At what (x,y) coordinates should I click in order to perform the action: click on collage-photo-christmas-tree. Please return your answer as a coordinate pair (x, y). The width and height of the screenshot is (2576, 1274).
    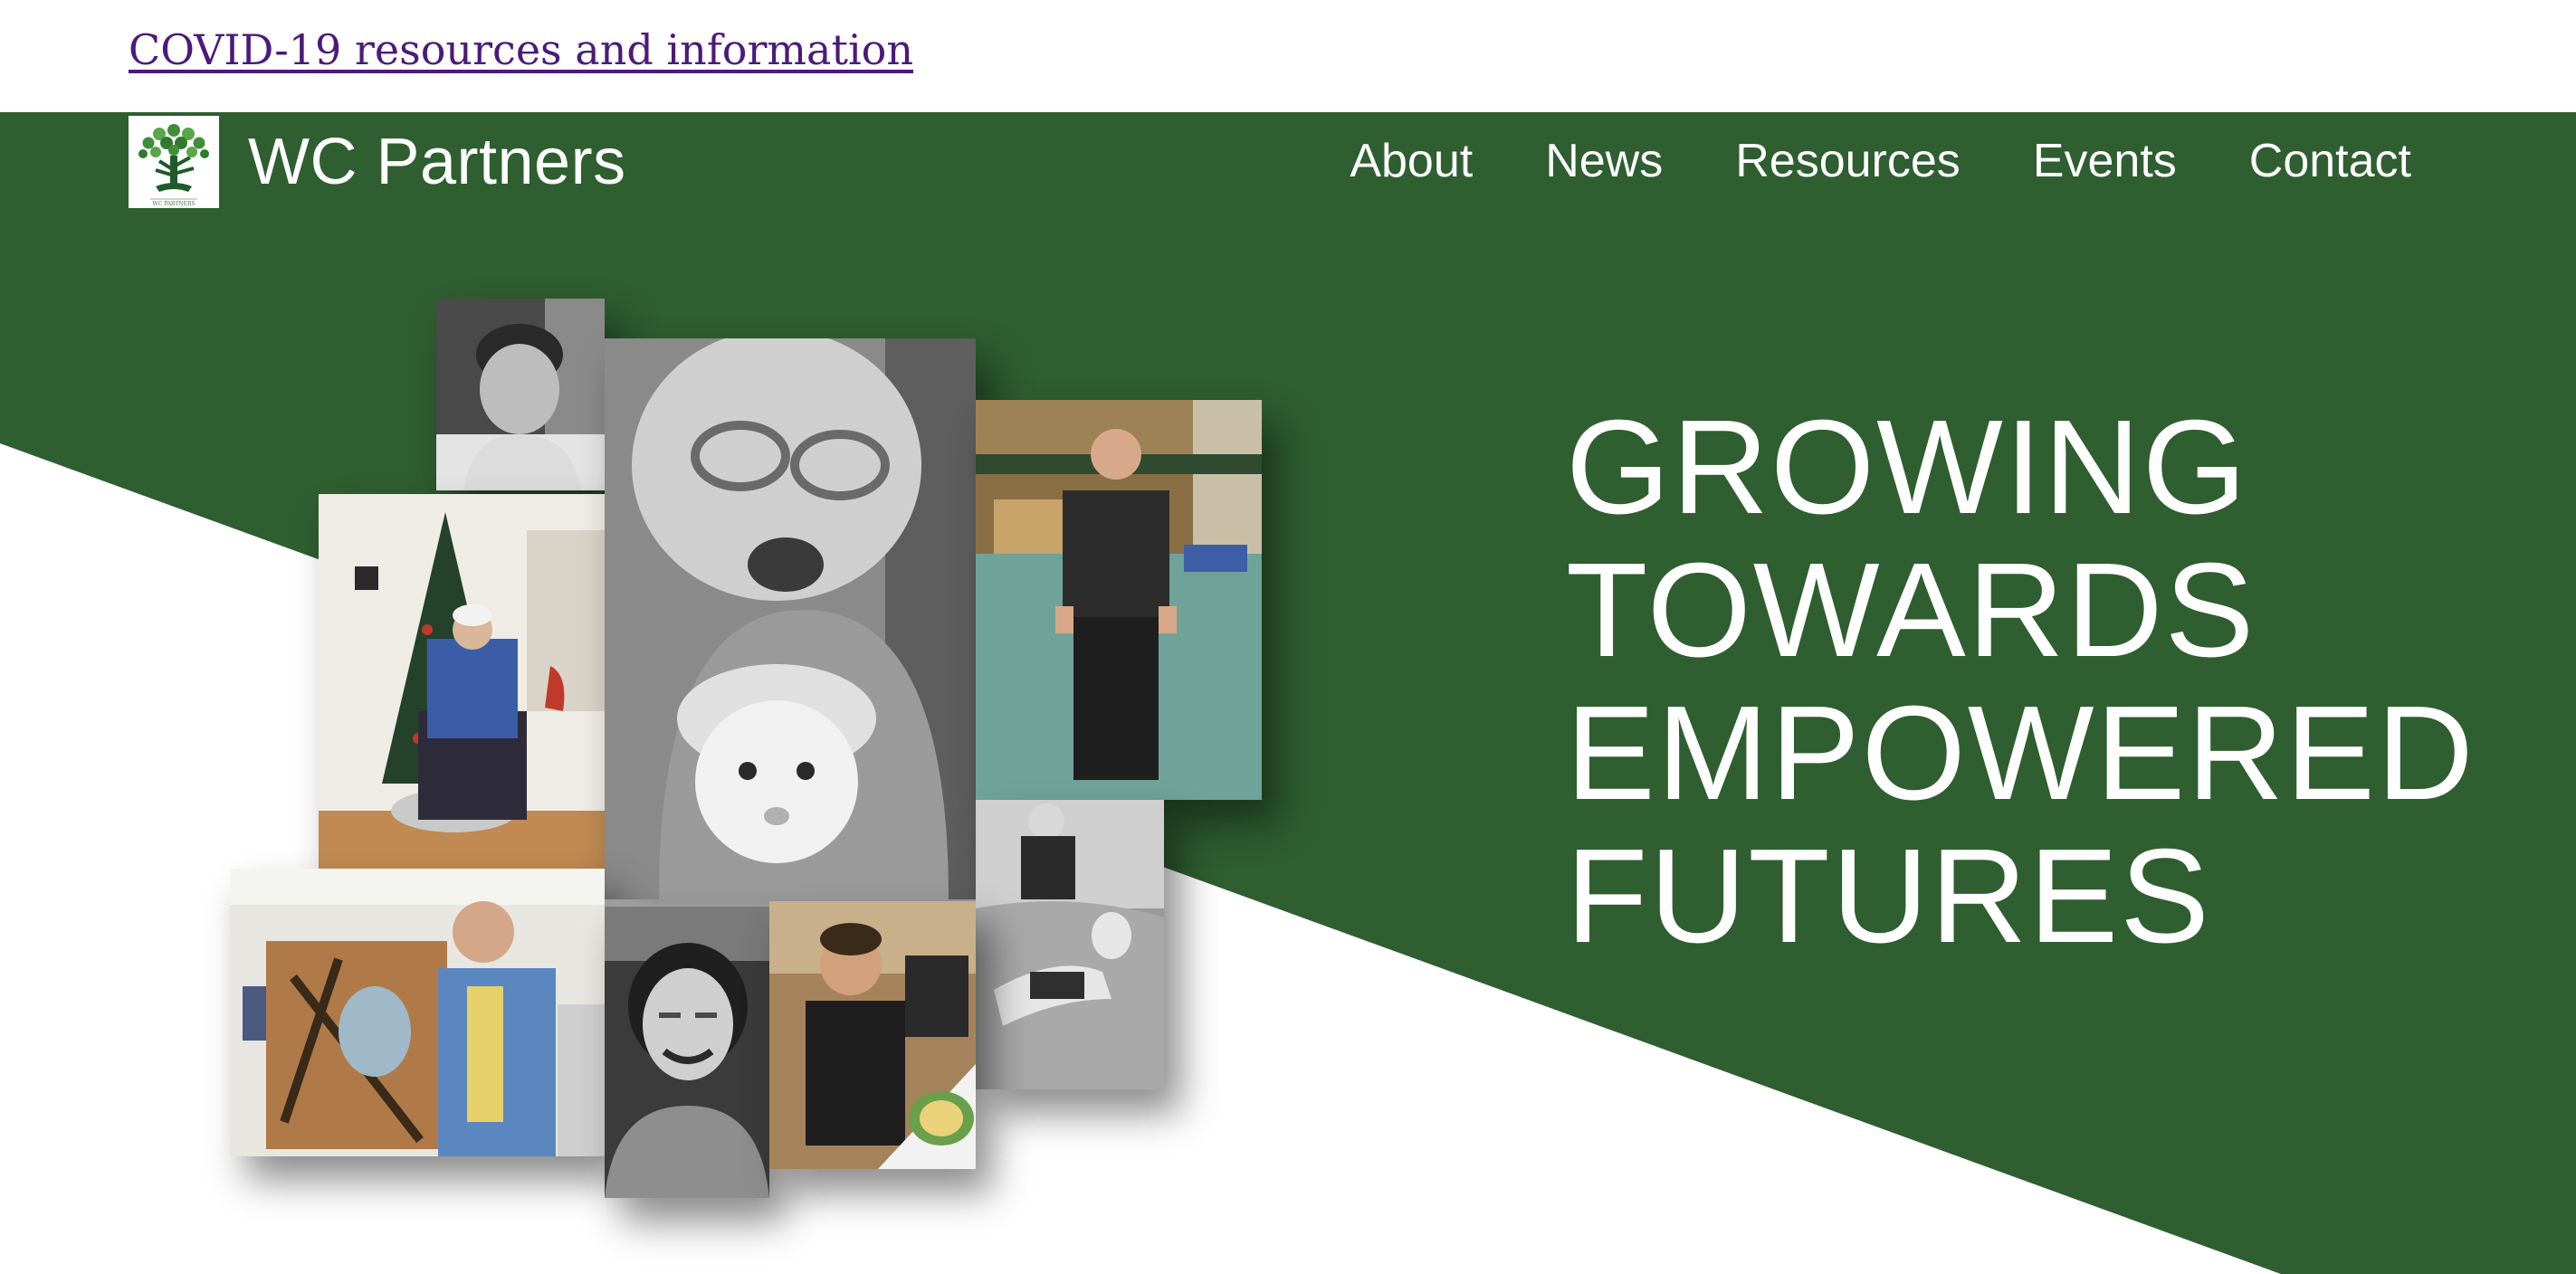
    Looking at the image, I should click on (462, 681).